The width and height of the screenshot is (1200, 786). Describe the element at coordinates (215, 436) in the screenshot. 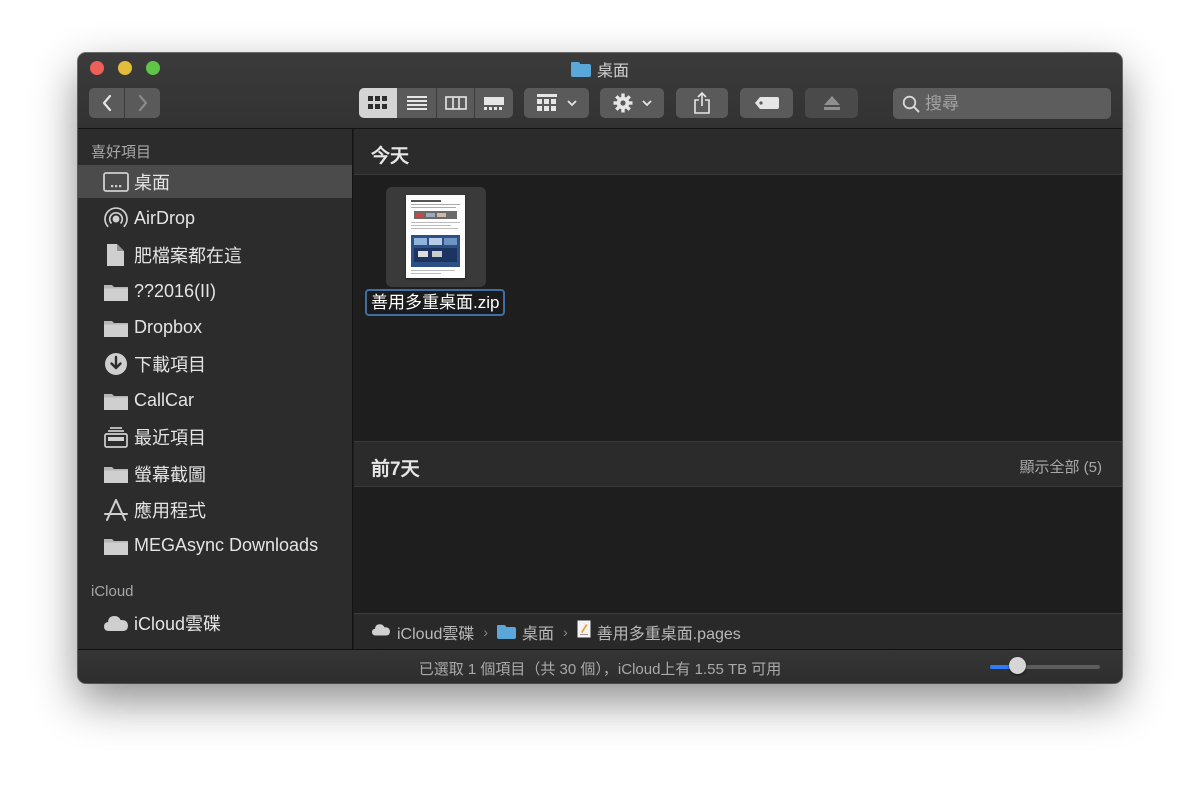

I see `sidebar-item-recents: 最近項目` at that location.